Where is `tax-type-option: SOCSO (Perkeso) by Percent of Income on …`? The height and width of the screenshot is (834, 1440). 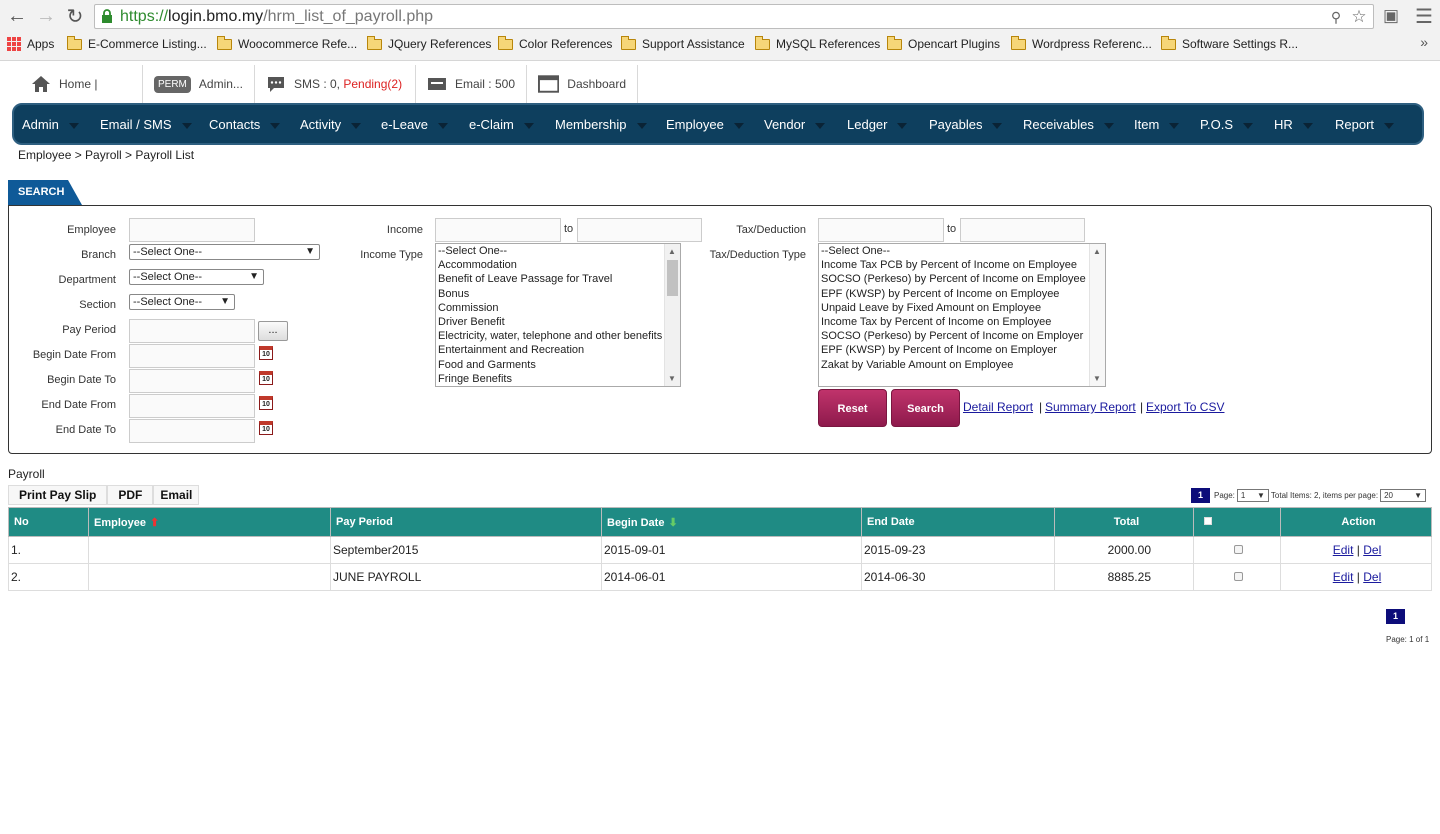 tax-type-option: SOCSO (Perkeso) by Percent of Income on … is located at coordinates (962, 279).